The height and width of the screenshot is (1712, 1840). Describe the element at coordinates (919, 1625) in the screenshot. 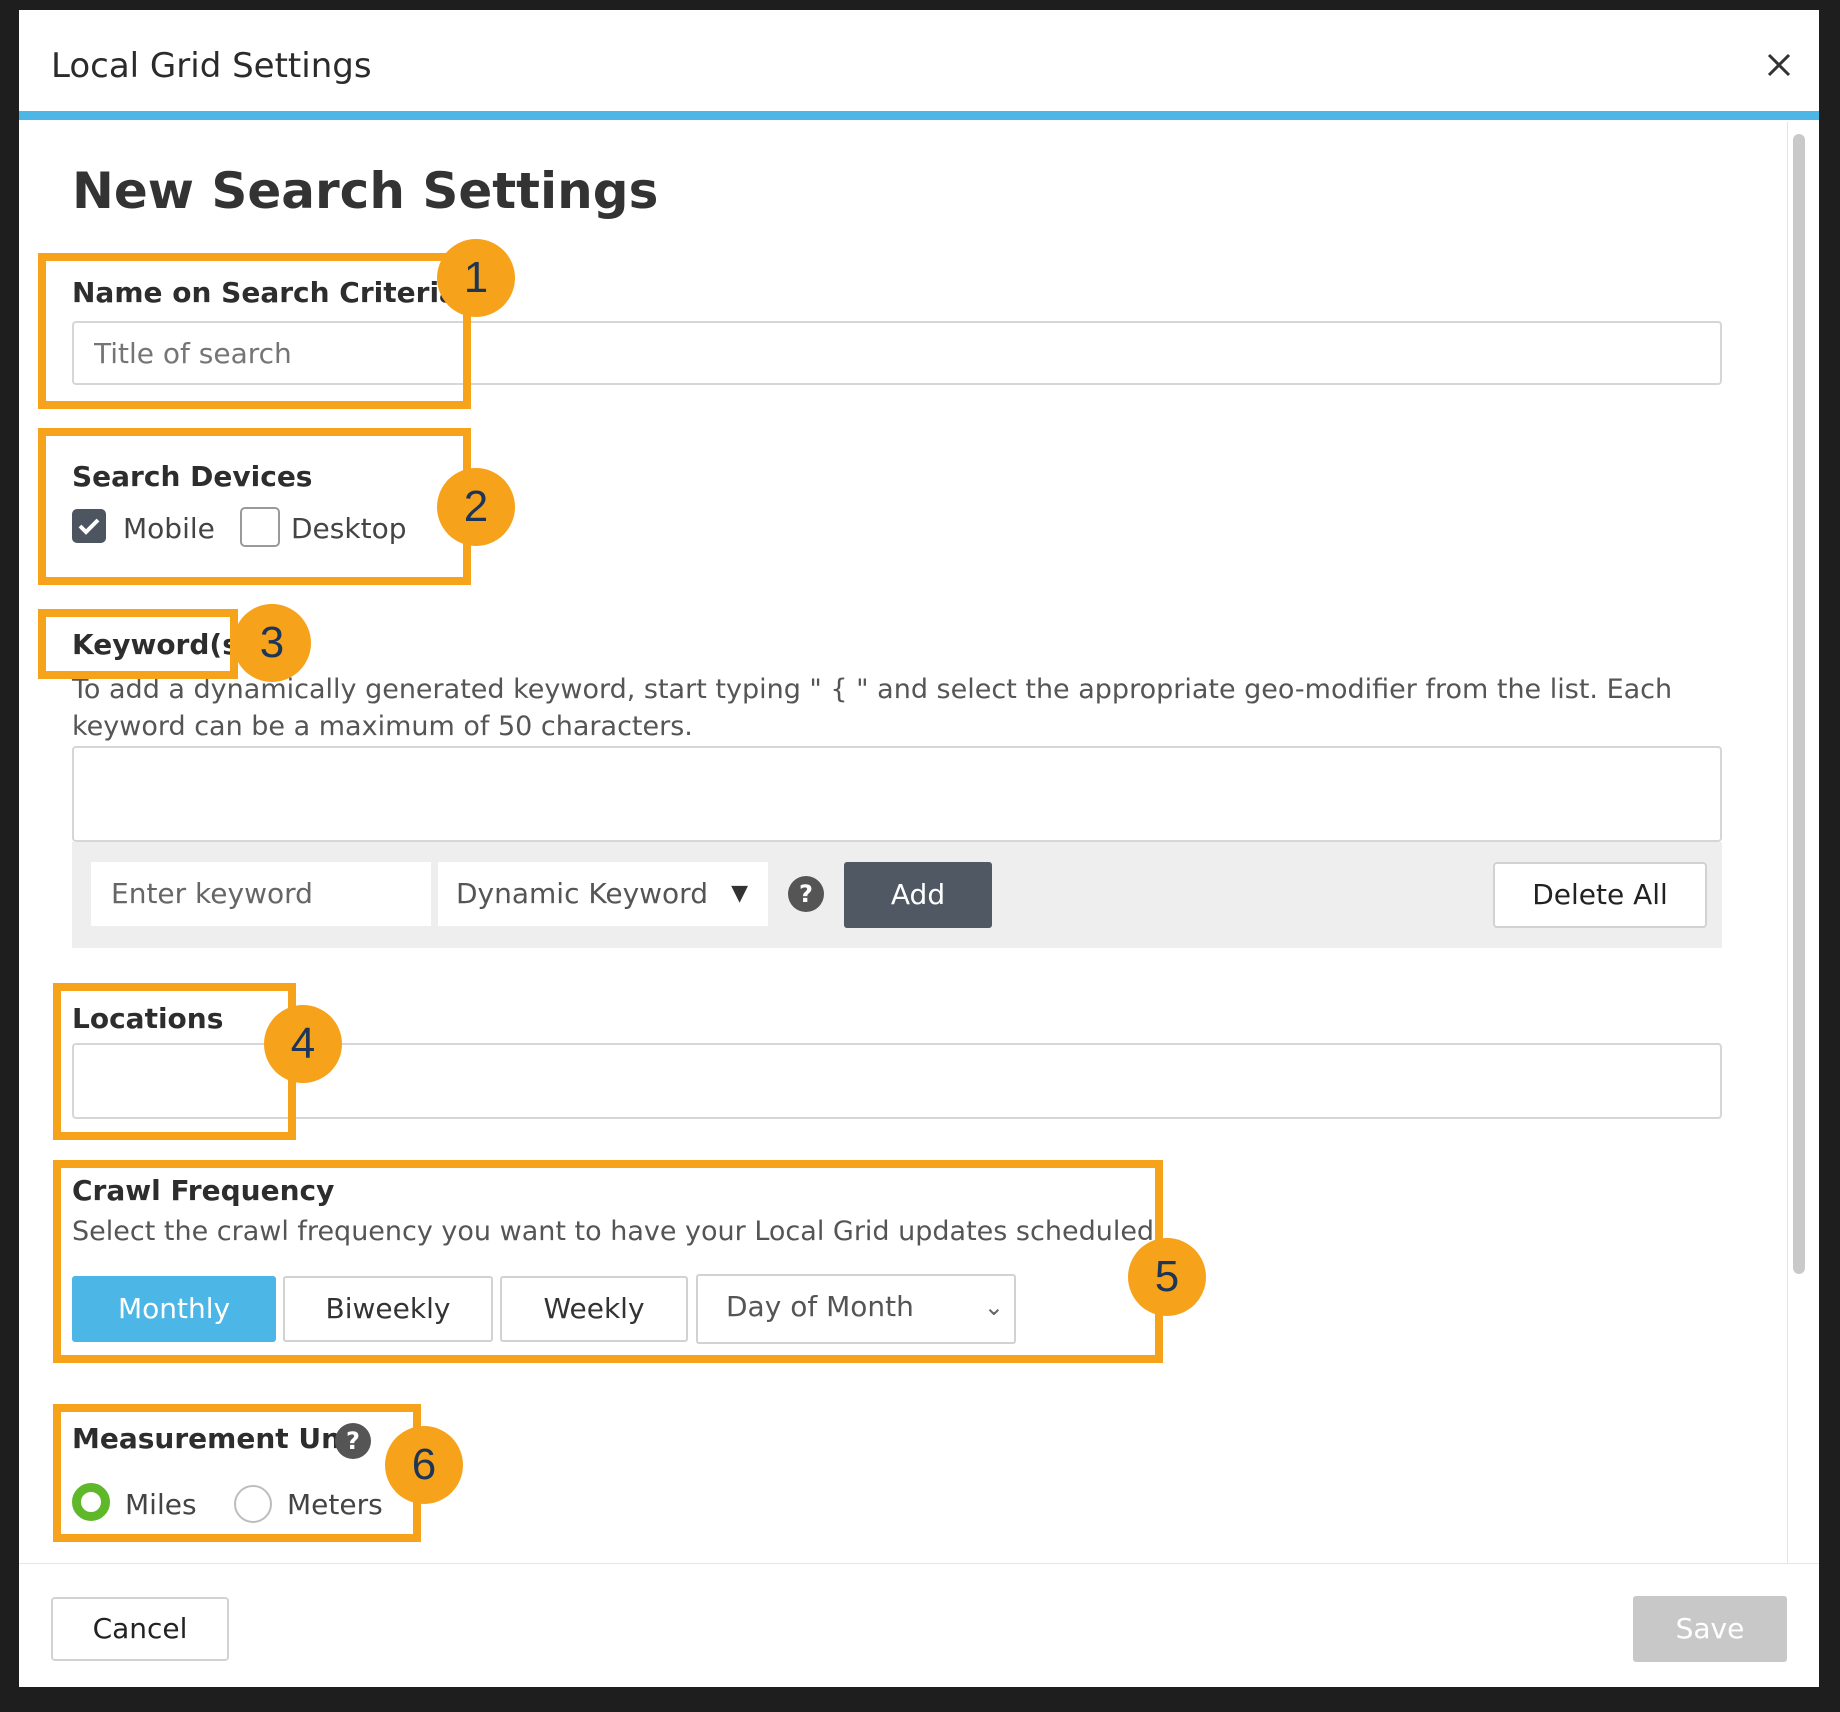

I see `dialog-footer: Cancel Save` at that location.